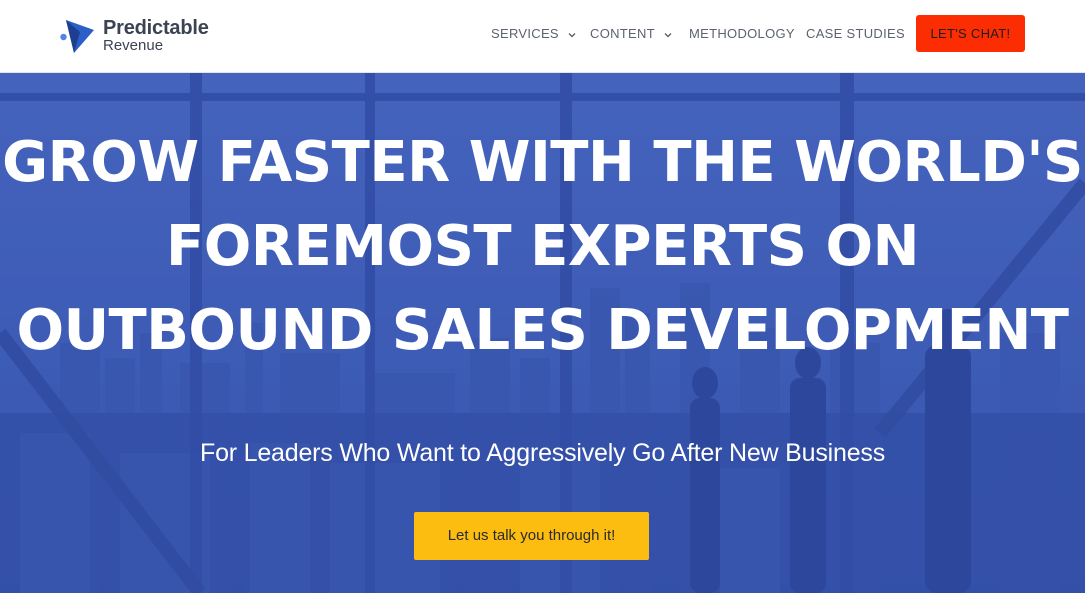  I want to click on lets-chat-button: LET'S CHAT!, so click(970, 33).